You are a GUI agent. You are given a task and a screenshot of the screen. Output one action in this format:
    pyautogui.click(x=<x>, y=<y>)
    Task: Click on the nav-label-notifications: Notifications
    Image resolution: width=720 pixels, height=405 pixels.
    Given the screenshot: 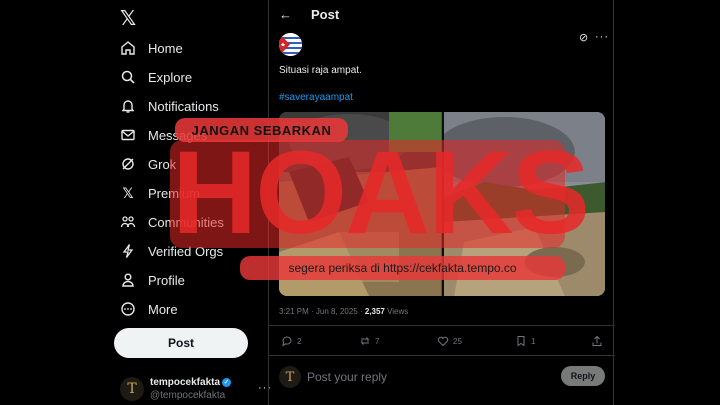 What is the action you would take?
    pyautogui.click(x=183, y=106)
    